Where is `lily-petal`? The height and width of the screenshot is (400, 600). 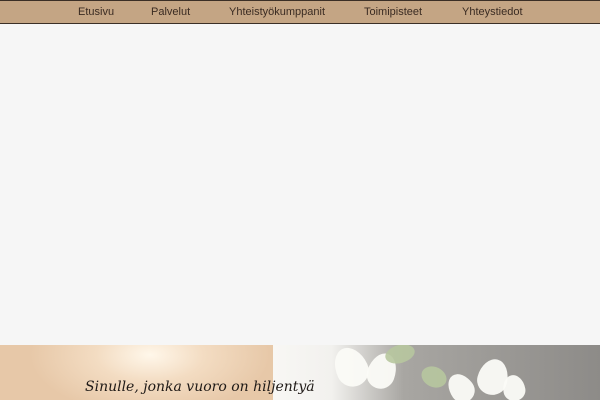
lily-petal is located at coordinates (461, 384).